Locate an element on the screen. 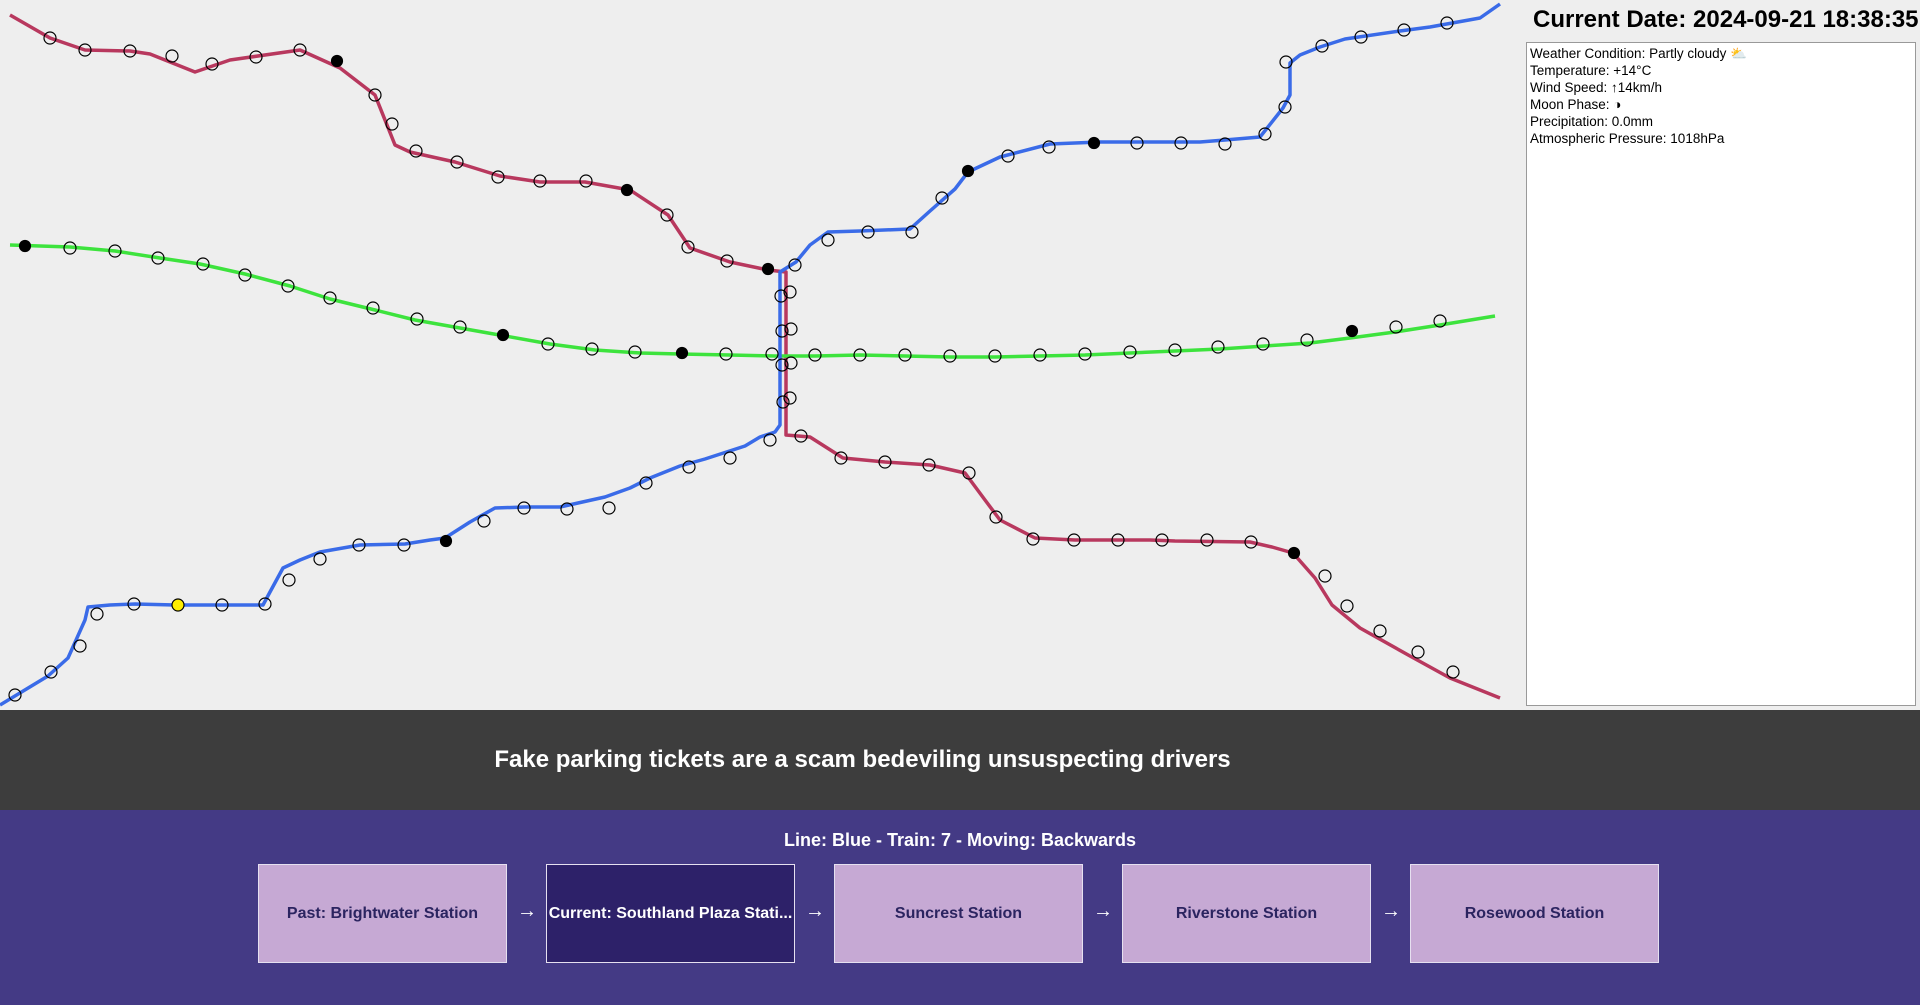  green-line-route is located at coordinates (752, 301).